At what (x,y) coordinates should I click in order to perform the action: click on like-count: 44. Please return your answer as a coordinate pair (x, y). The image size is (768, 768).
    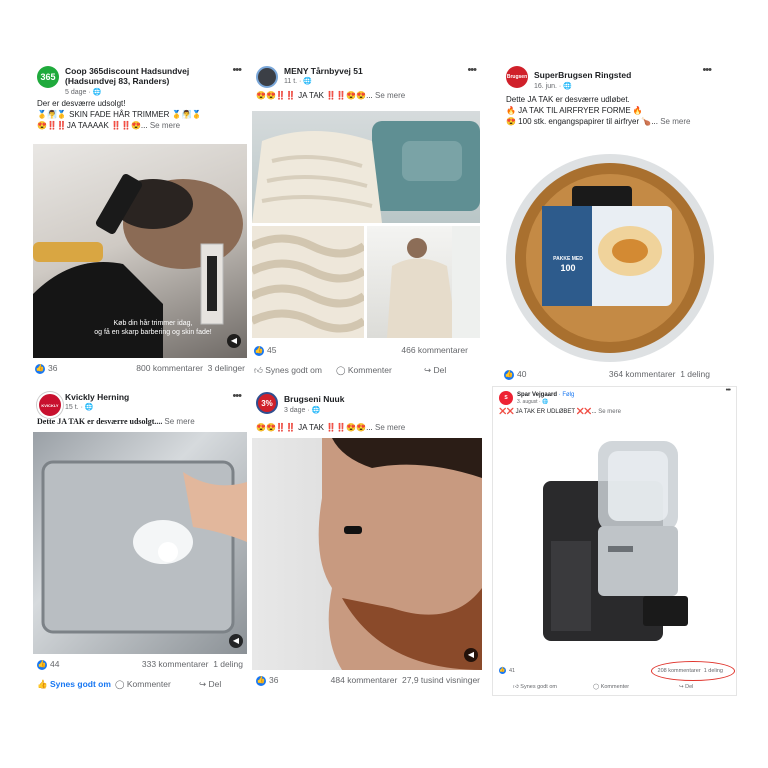
    Looking at the image, I should click on (54, 664).